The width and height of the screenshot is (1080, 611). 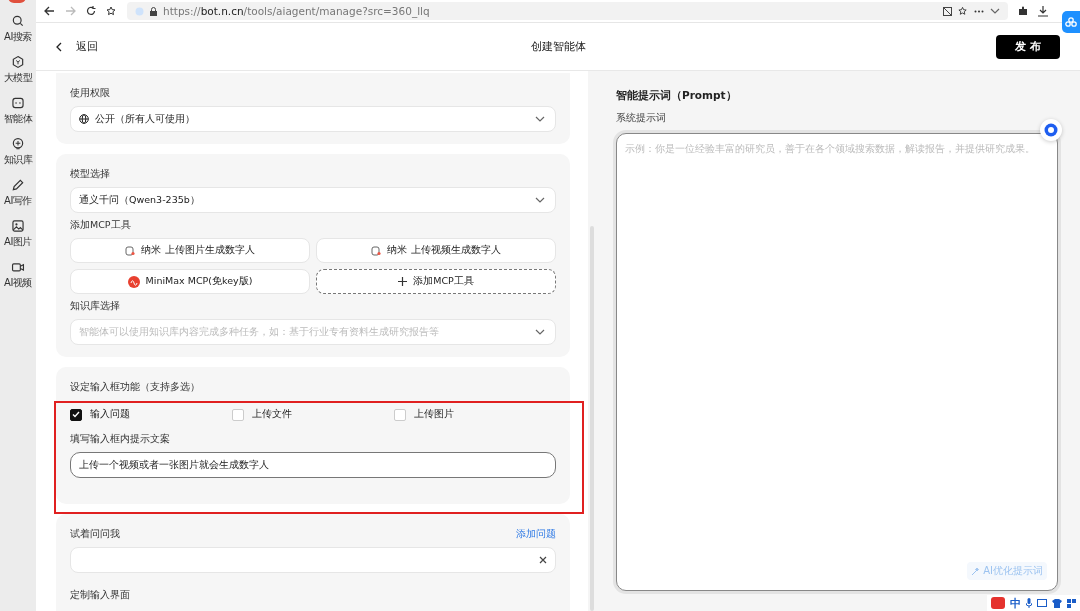 I want to click on magic-wand-icon, so click(x=976, y=571).